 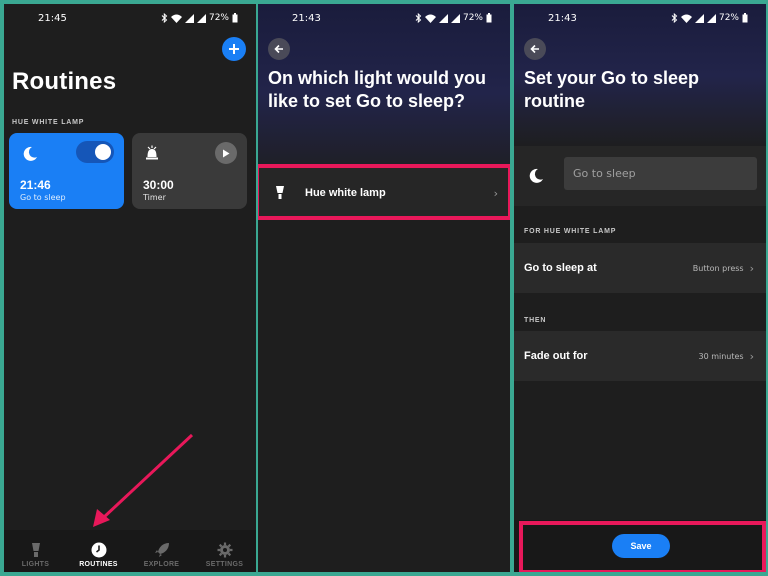 What do you see at coordinates (158, 185) in the screenshot?
I see `timer-time: 30:00` at bounding box center [158, 185].